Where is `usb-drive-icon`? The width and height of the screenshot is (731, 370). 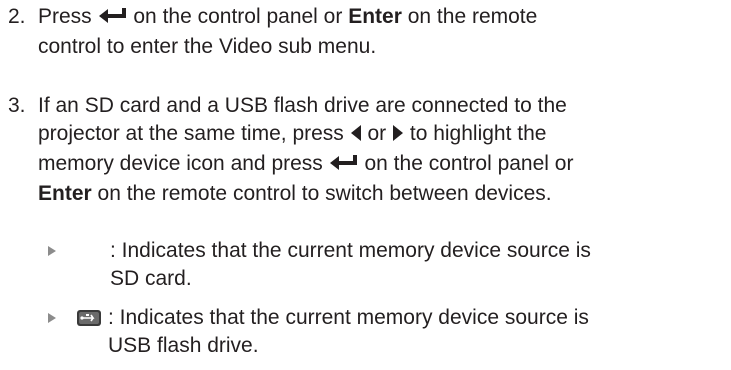 usb-drive-icon is located at coordinates (89, 322).